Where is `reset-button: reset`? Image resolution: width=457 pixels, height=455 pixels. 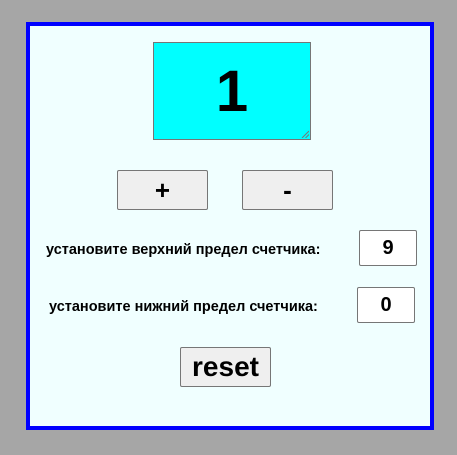
reset-button: reset is located at coordinates (225, 367).